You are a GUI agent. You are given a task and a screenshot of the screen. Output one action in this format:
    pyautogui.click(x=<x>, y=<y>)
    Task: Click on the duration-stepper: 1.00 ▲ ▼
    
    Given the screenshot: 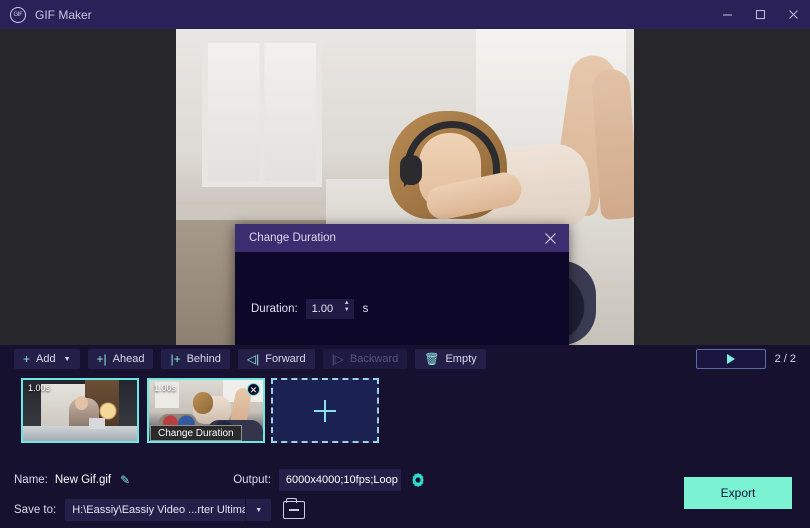 What is the action you would take?
    pyautogui.click(x=329, y=309)
    